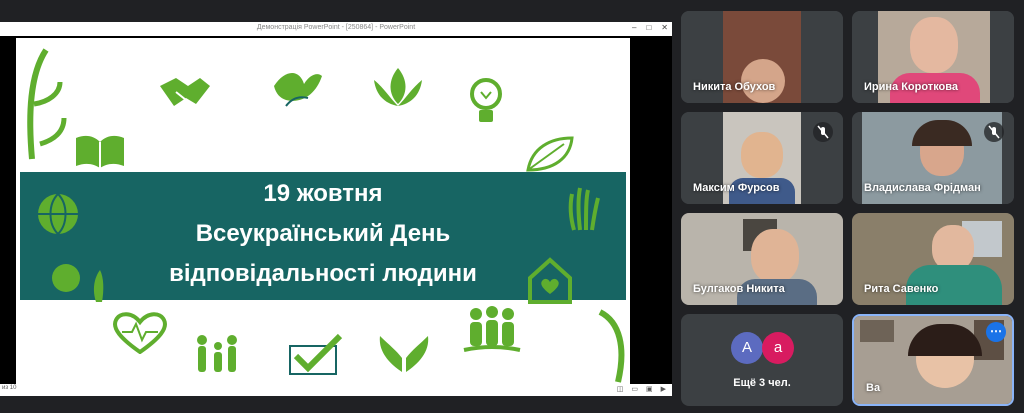 This screenshot has width=1024, height=413. Describe the element at coordinates (933, 158) in the screenshot. I see `participant-tile: Владислава Фрідман` at that location.